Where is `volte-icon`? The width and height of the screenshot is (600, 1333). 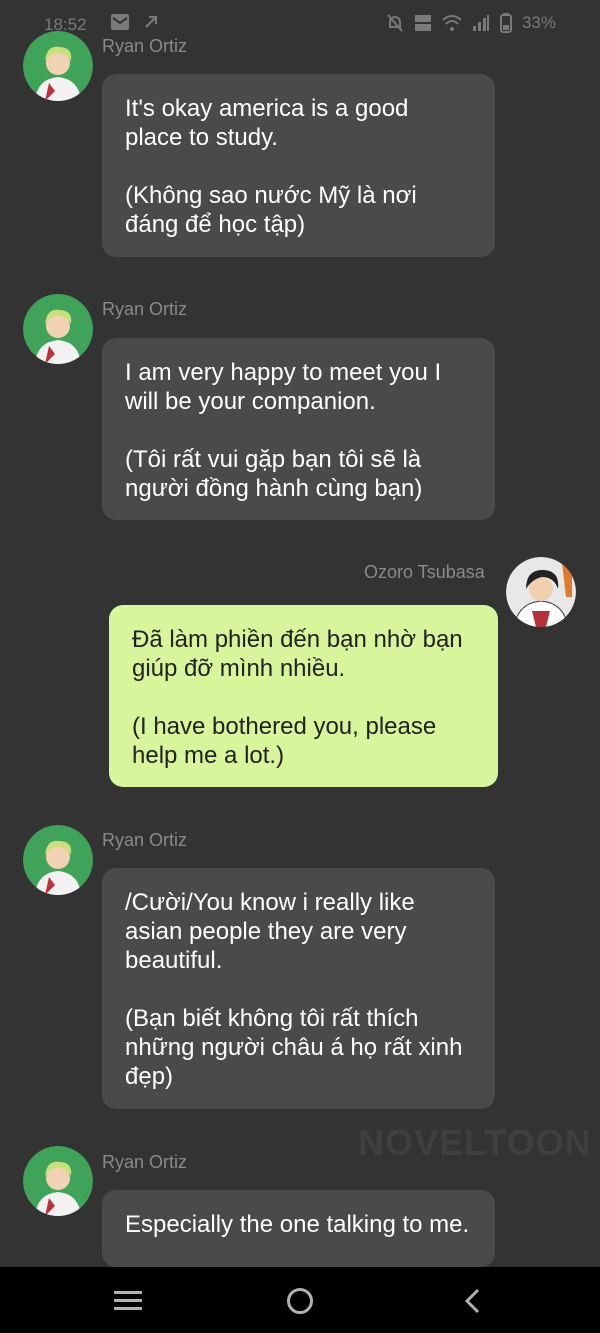 volte-icon is located at coordinates (423, 23).